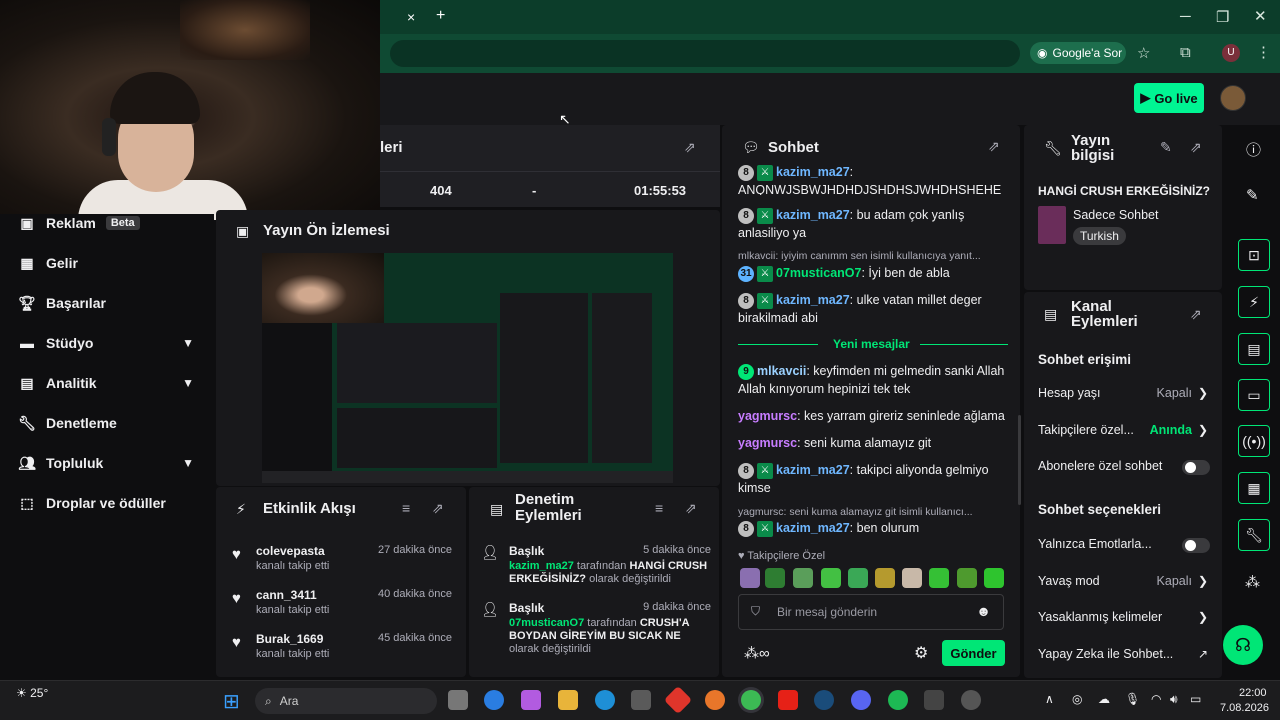 The height and width of the screenshot is (720, 1280). I want to click on steam-icon, so click(824, 700).